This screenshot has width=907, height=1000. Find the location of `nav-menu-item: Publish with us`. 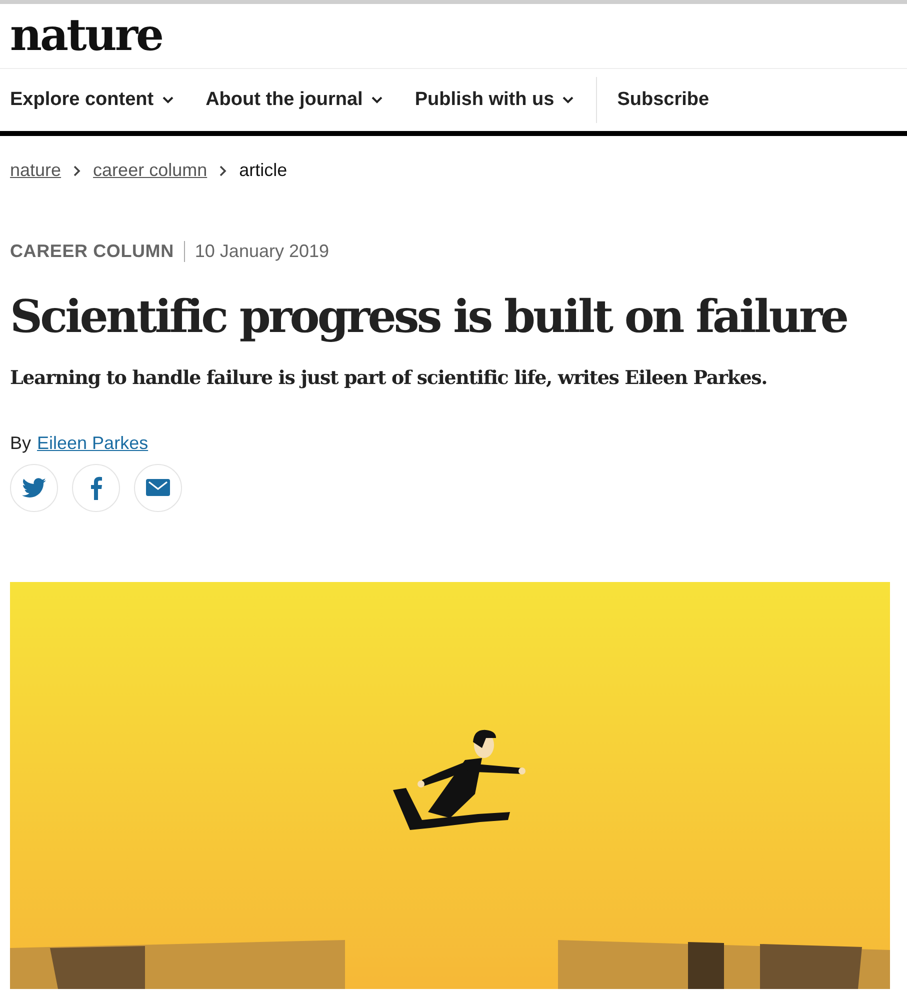

nav-menu-item: Publish with us is located at coordinates (494, 100).